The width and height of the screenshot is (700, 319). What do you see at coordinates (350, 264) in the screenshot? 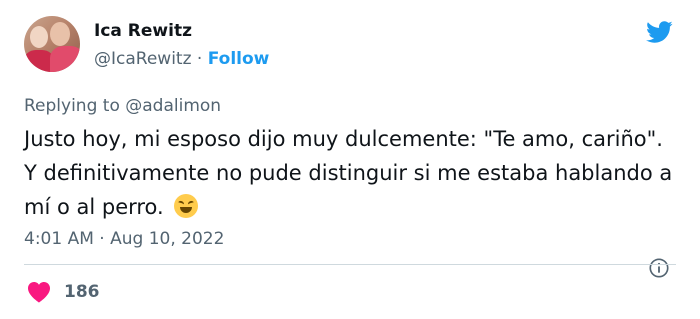
I see `divider` at bounding box center [350, 264].